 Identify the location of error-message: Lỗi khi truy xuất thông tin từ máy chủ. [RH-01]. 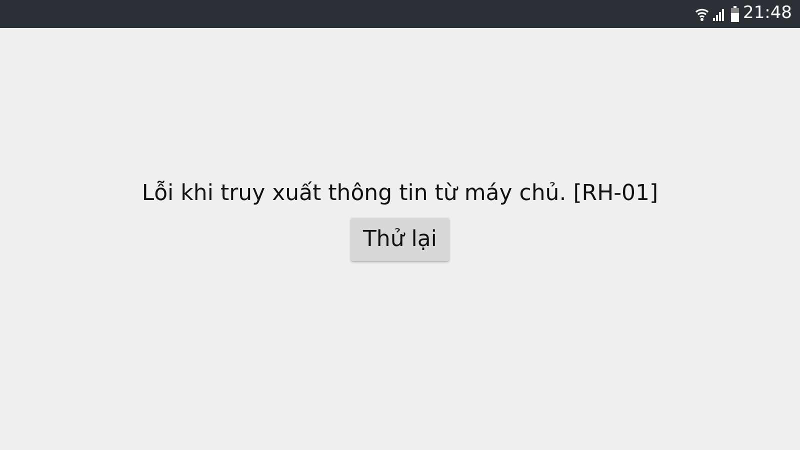
(400, 194).